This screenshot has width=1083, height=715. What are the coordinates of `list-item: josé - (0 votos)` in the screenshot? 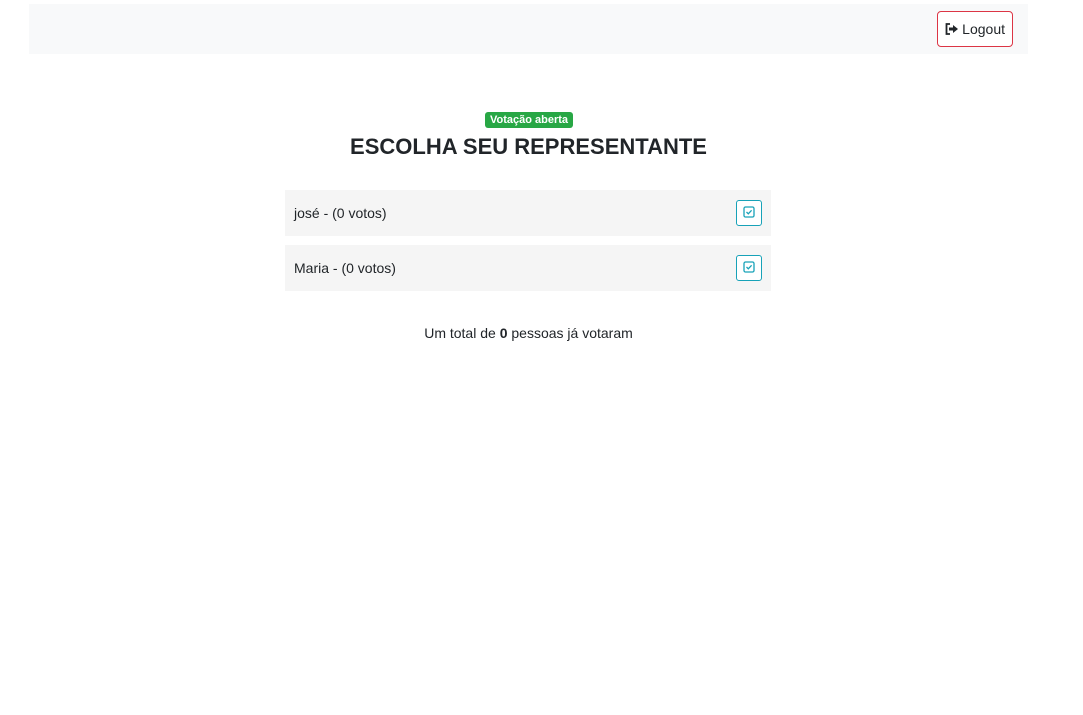 It's located at (528, 213).